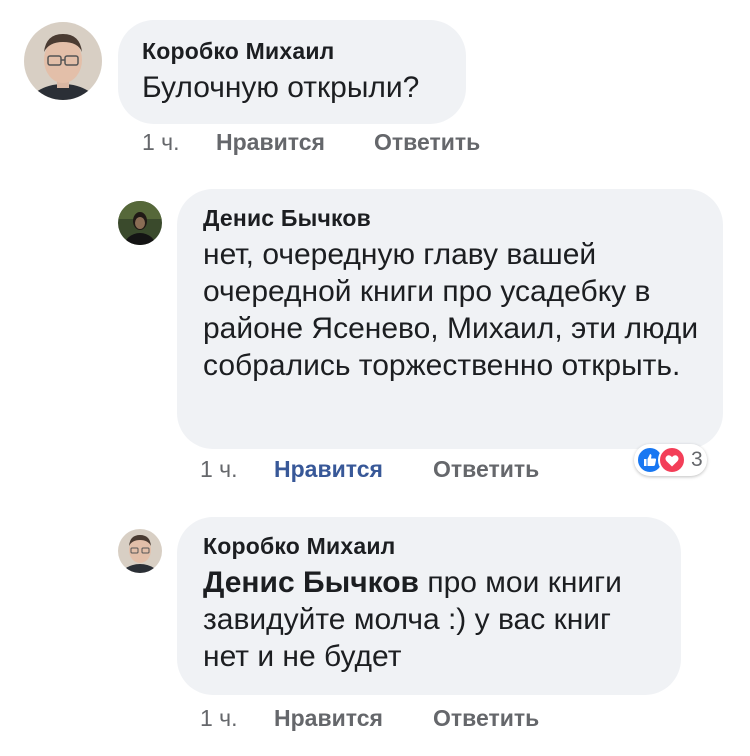  I want to click on love-icon, so click(672, 460).